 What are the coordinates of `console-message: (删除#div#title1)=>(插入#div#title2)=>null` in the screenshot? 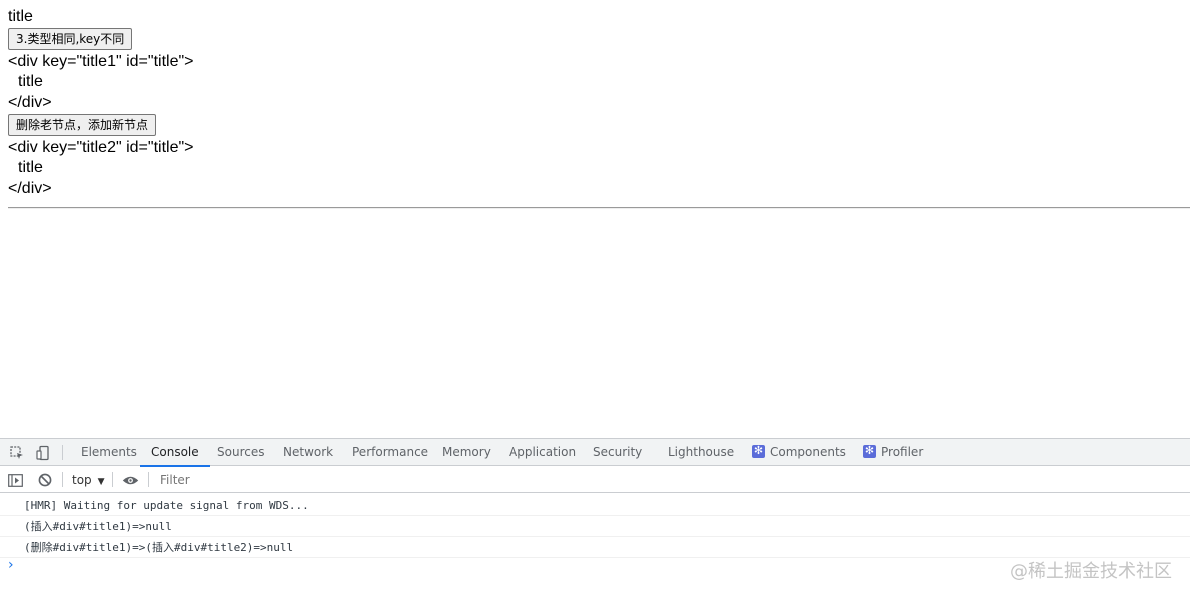 It's located at (595, 547).